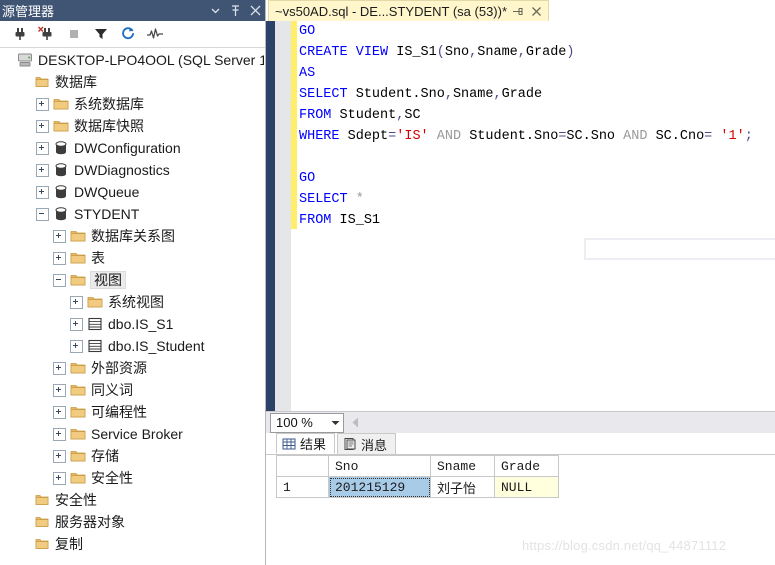  Describe the element at coordinates (462, 466) in the screenshot. I see `column-header: Sname` at that location.